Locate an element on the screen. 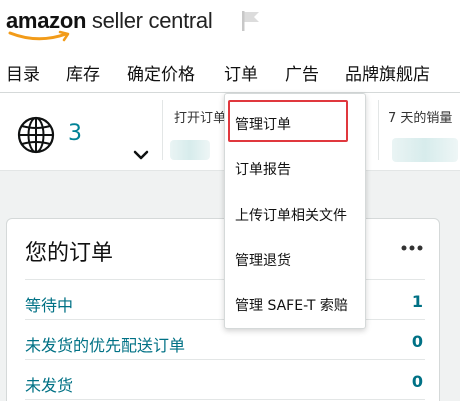  row-label: 等待中 is located at coordinates (49, 304).